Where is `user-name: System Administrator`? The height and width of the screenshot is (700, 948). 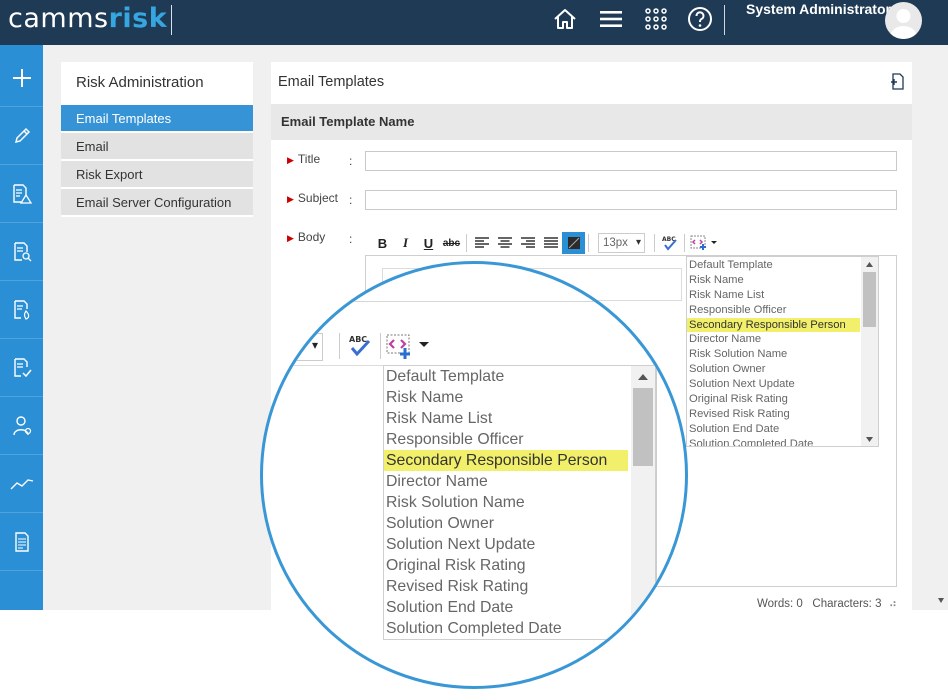 user-name: System Administrator is located at coordinates (818, 9).